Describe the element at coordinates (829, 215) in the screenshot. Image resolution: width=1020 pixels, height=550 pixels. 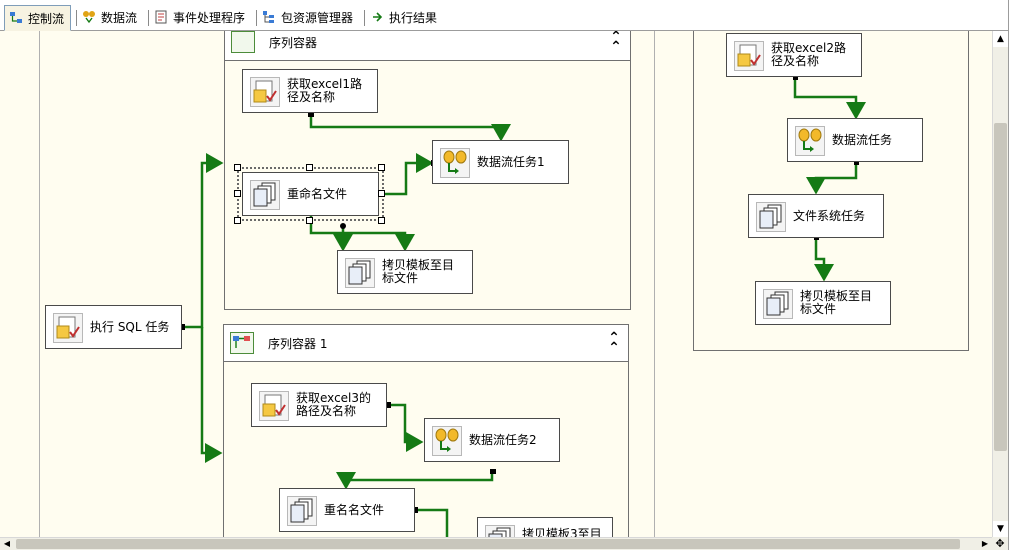
I see `task-label: 文件系统任务` at that location.